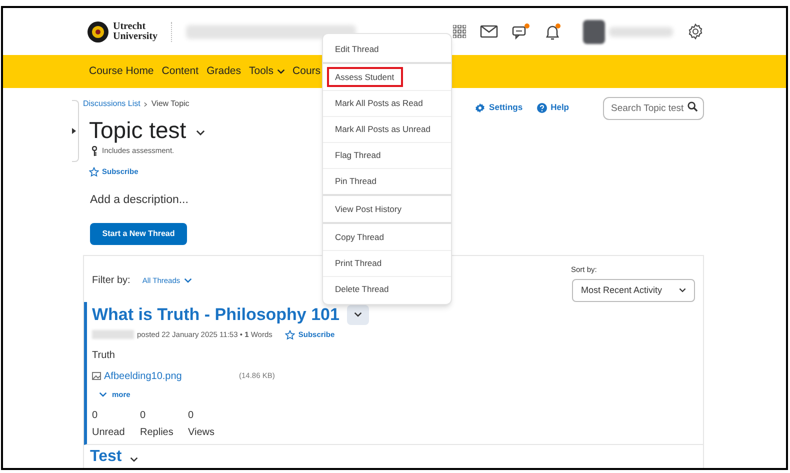 The height and width of the screenshot is (473, 790). I want to click on expand-icon, so click(74, 131).